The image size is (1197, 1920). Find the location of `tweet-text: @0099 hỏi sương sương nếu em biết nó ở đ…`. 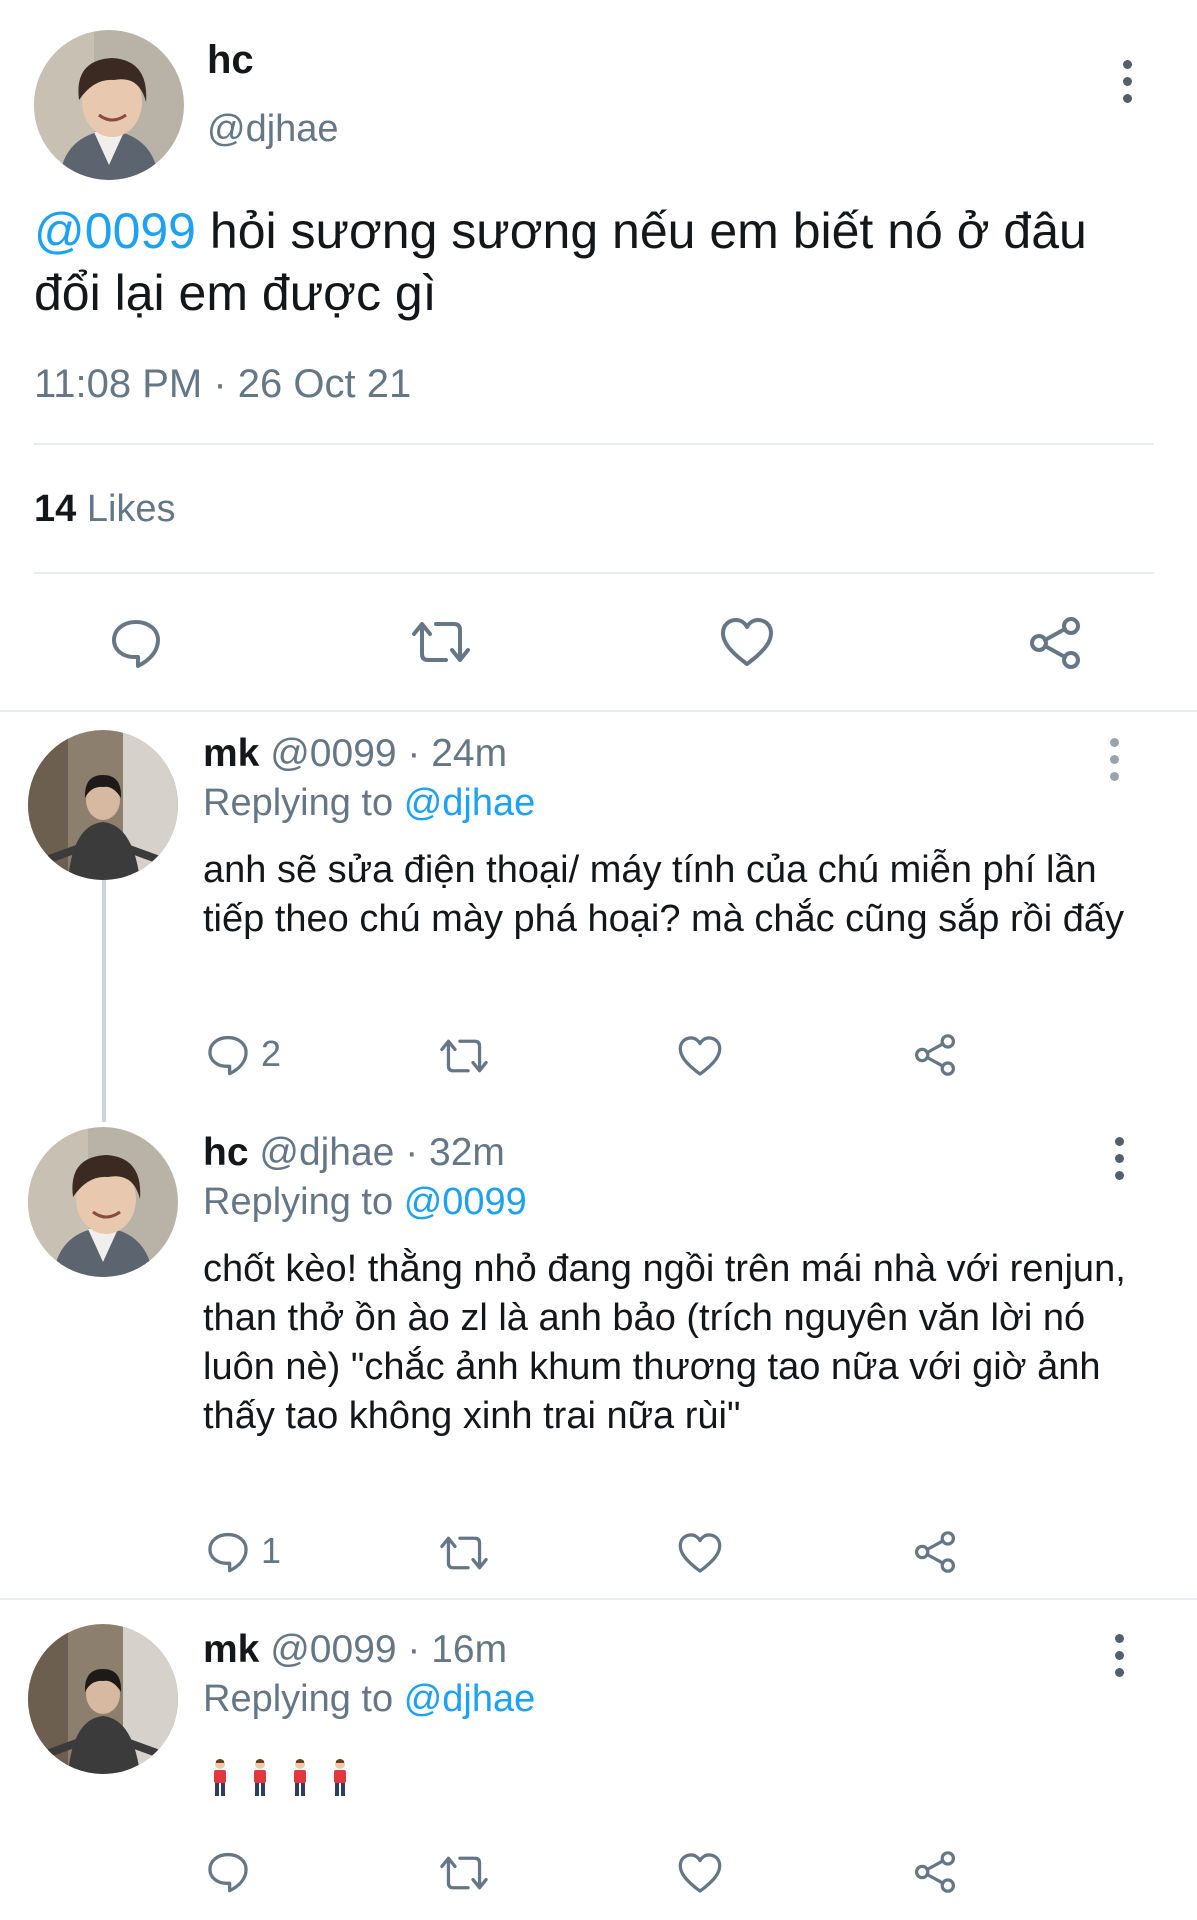

tweet-text: @0099 hỏi sương sương nếu em biết nó ở đ… is located at coordinates (589, 262).